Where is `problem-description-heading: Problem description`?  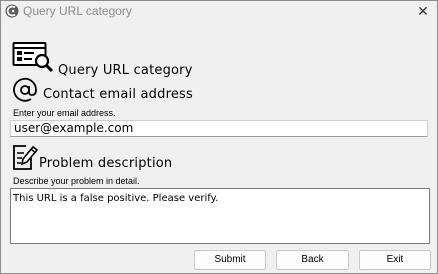 problem-description-heading: Problem description is located at coordinates (106, 163).